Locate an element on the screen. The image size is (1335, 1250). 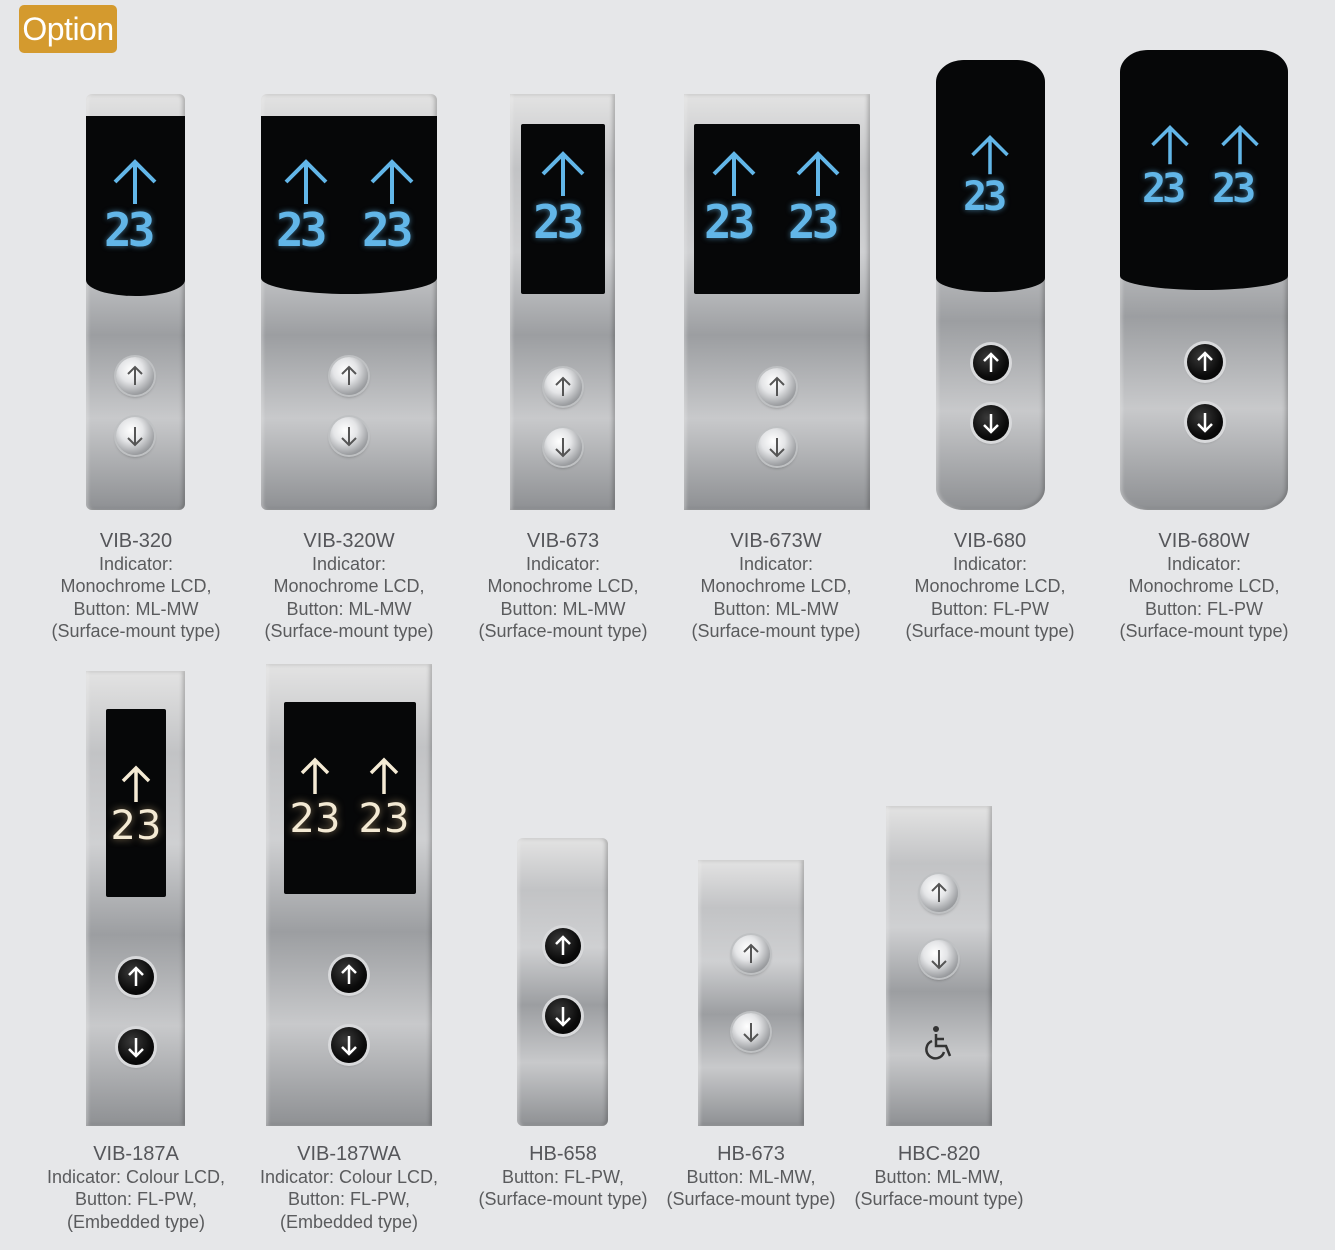
model-name: HBC-820 is located at coordinates (939, 1154).